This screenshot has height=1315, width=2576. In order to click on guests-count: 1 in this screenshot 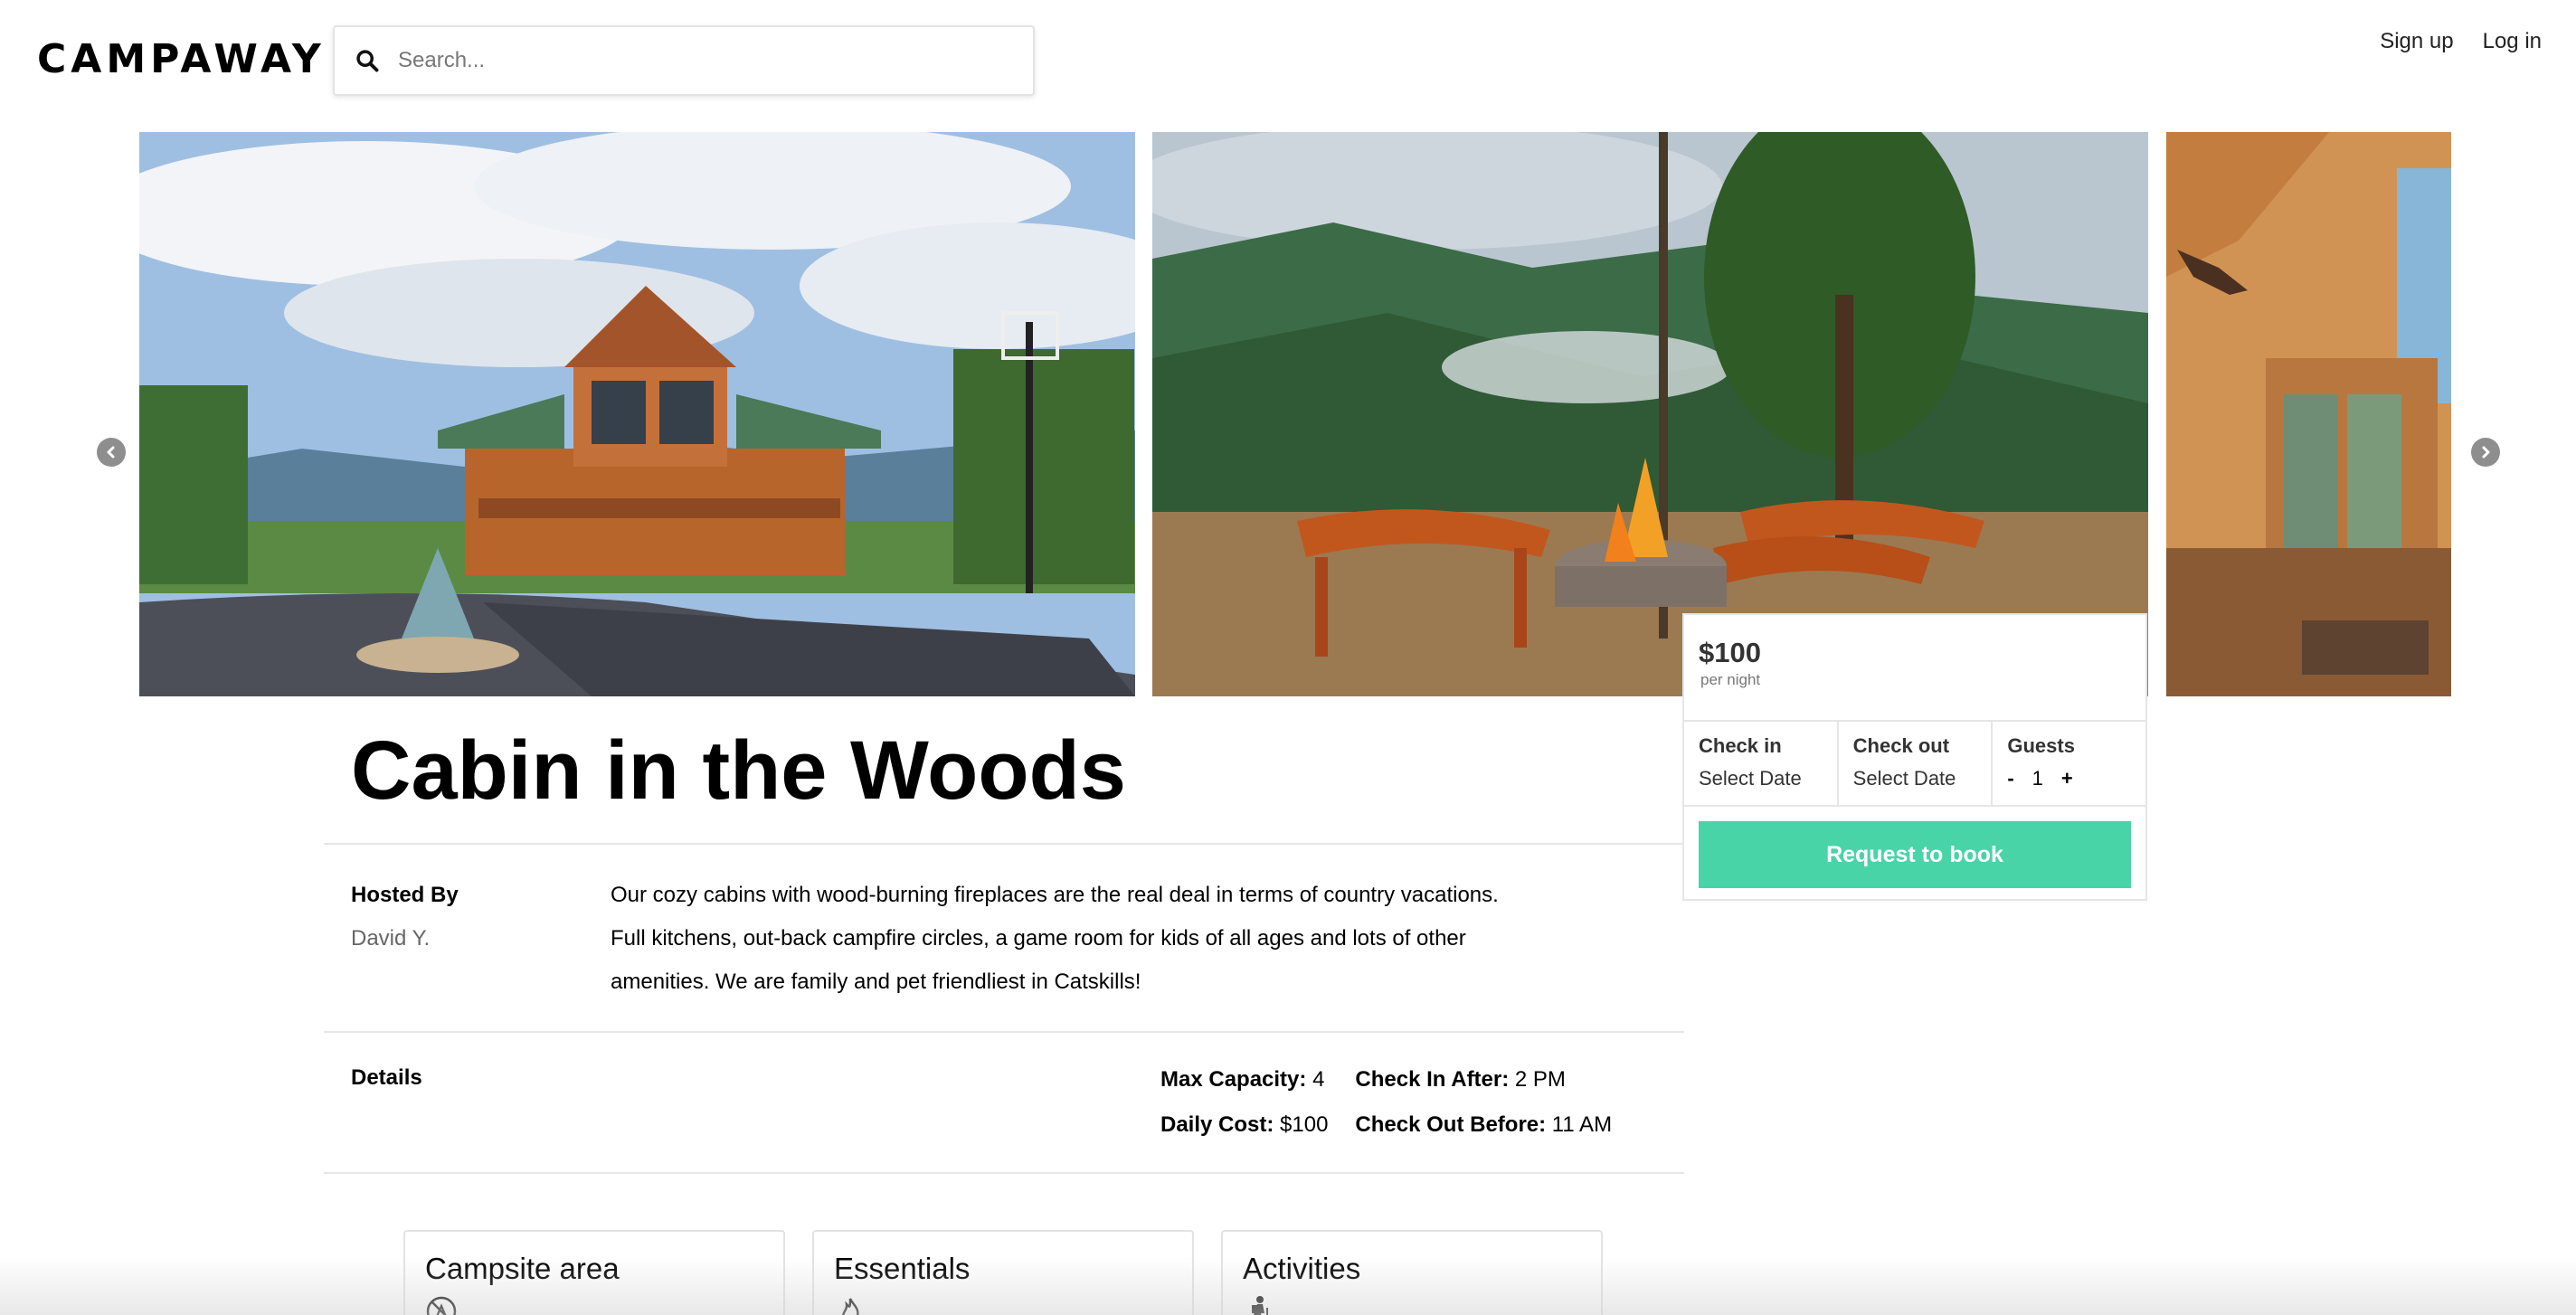, I will do `click(2037, 778)`.